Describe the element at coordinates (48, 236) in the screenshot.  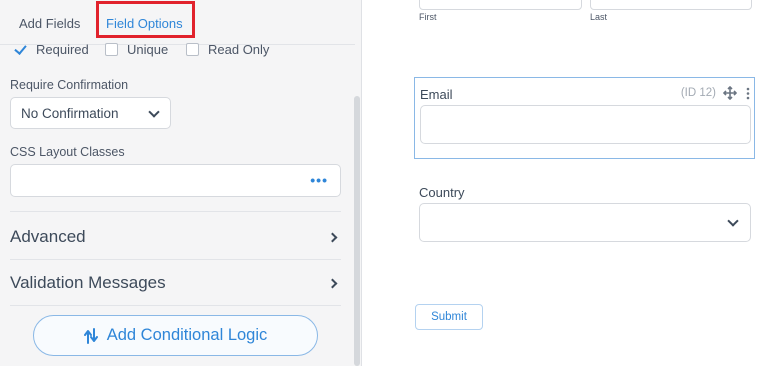
I see `advanced-label: Advanced` at that location.